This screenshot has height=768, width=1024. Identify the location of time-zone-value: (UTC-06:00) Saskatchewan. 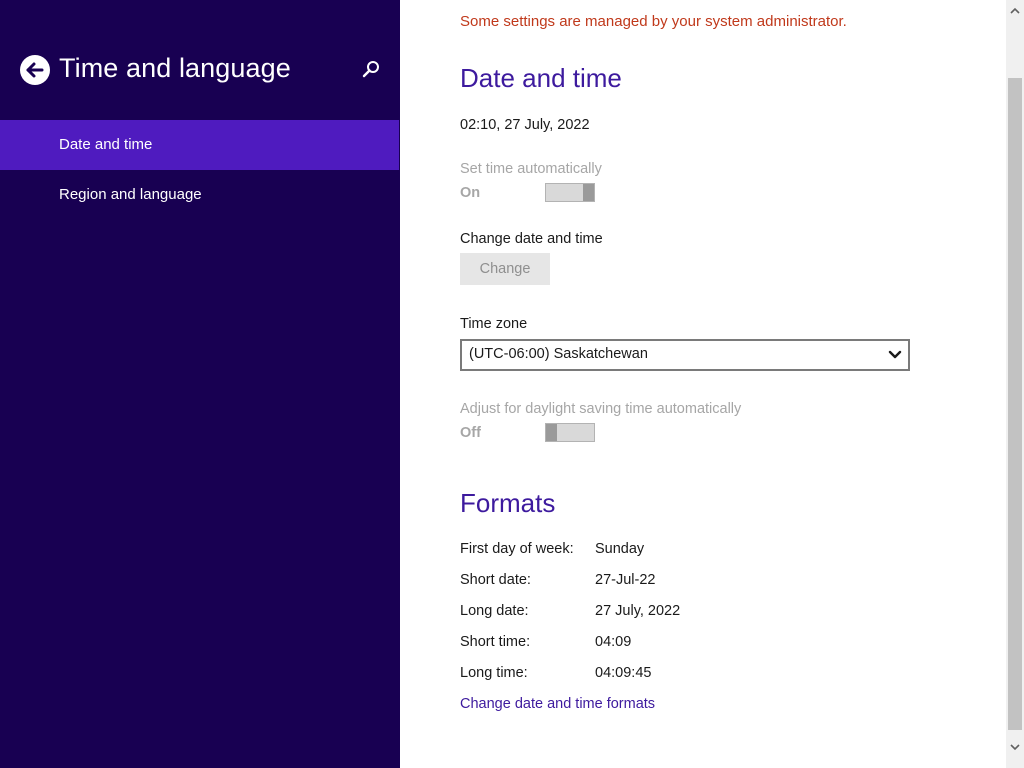
(558, 354).